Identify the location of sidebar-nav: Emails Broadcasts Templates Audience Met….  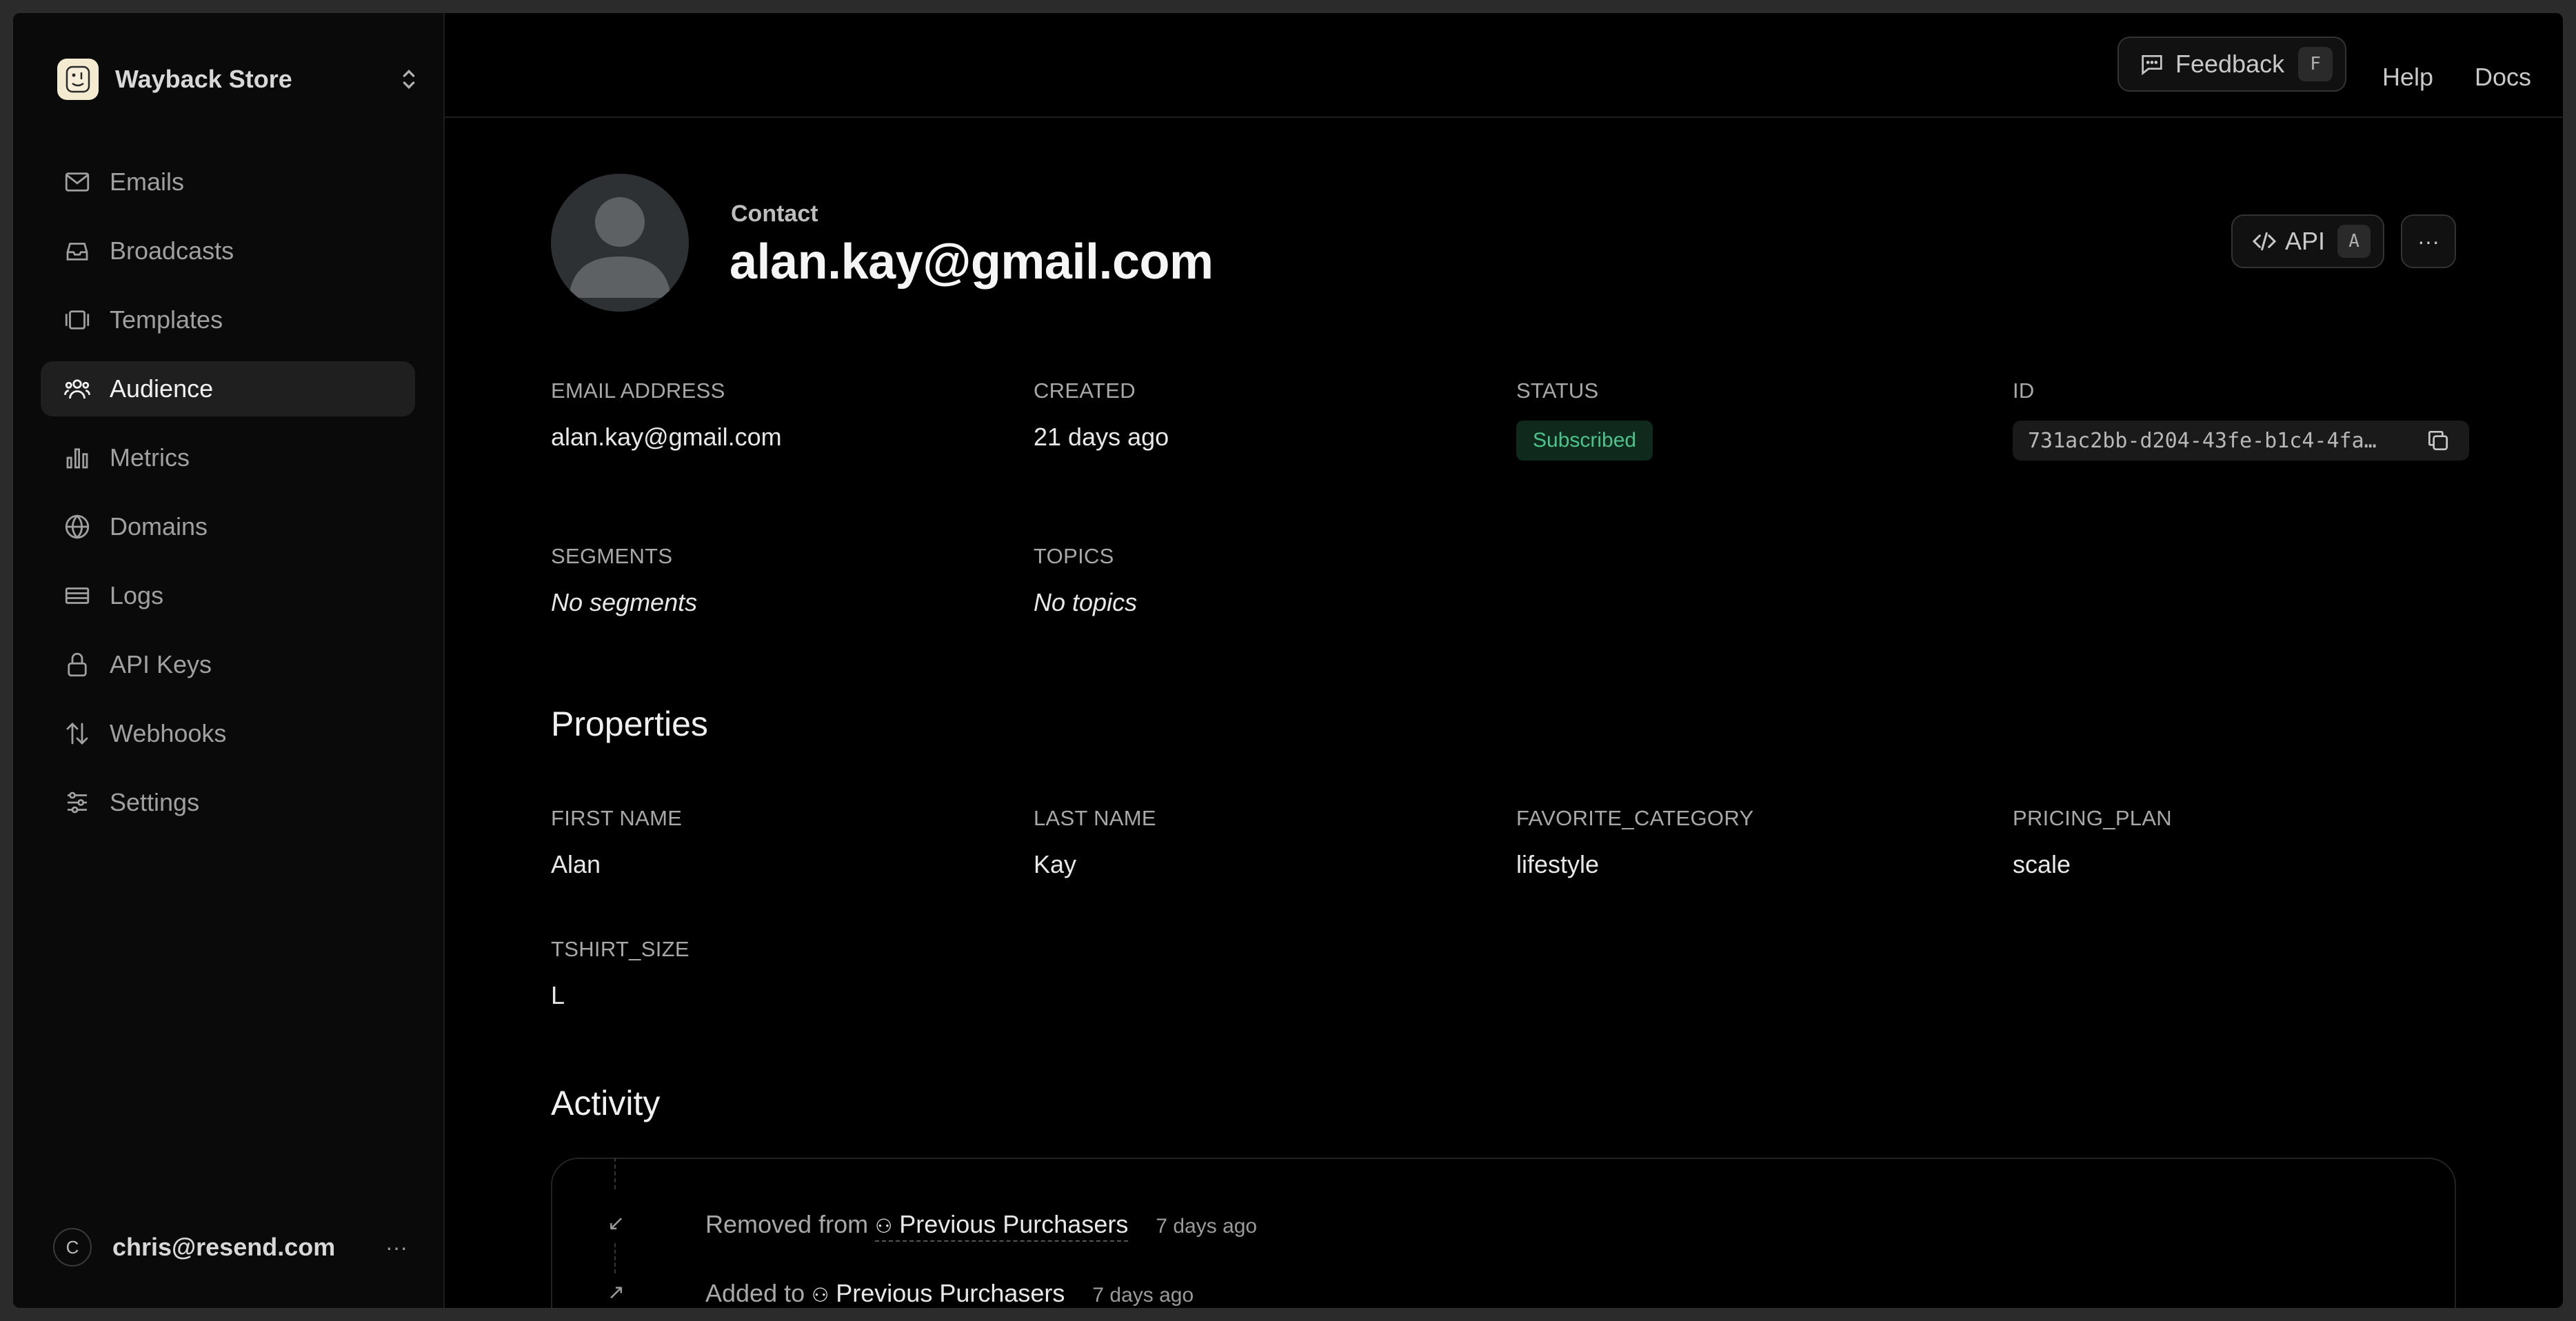
(228, 499).